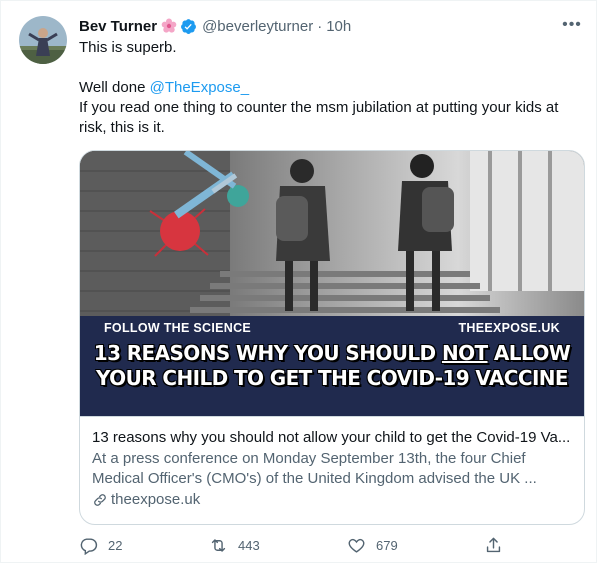 The image size is (597, 563). Describe the element at coordinates (294, 547) in the screenshot. I see `action-bar: 22 443 679` at that location.